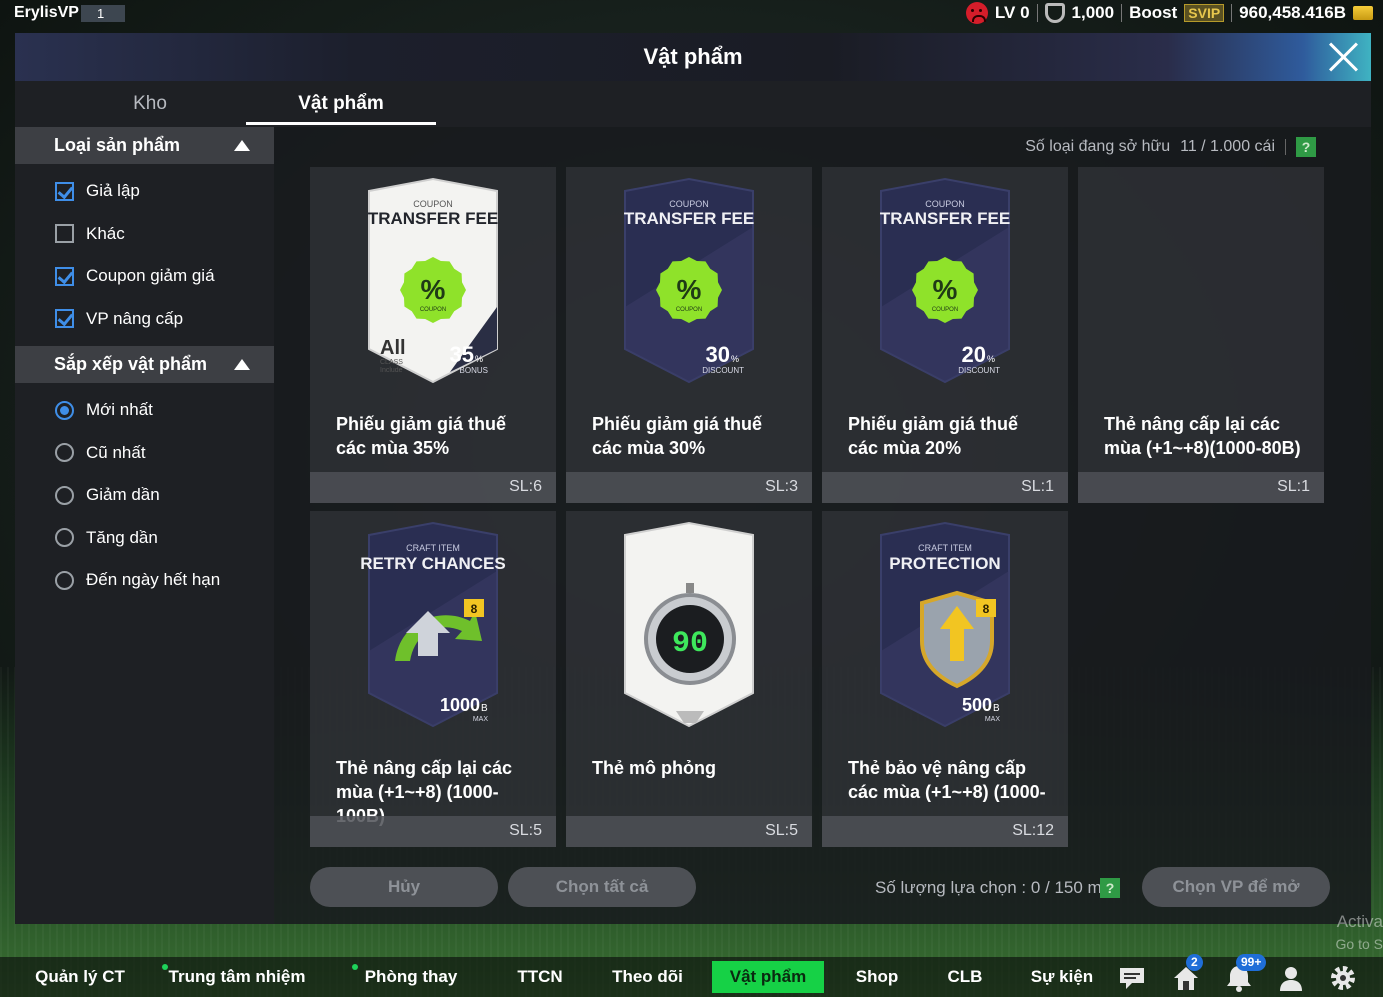  Describe the element at coordinates (1153, 13) in the screenshot. I see `boost-label: Boost` at that location.